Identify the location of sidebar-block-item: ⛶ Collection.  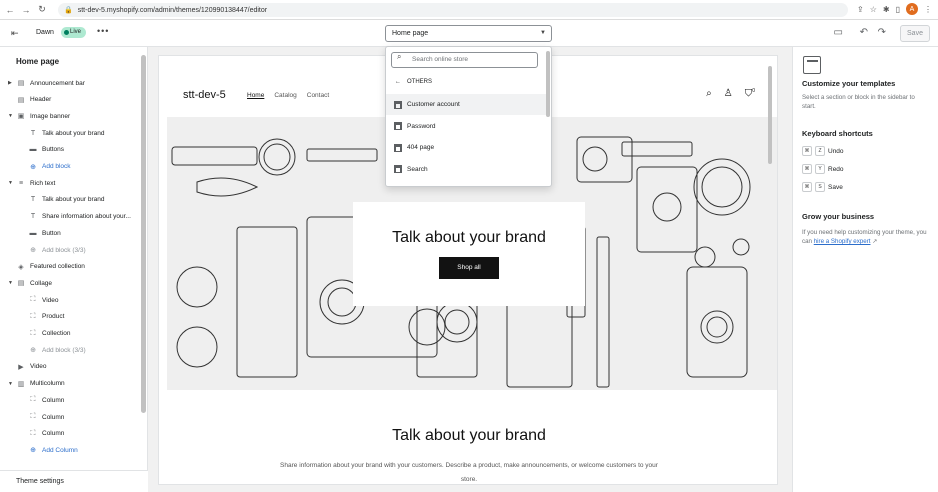
(49, 334).